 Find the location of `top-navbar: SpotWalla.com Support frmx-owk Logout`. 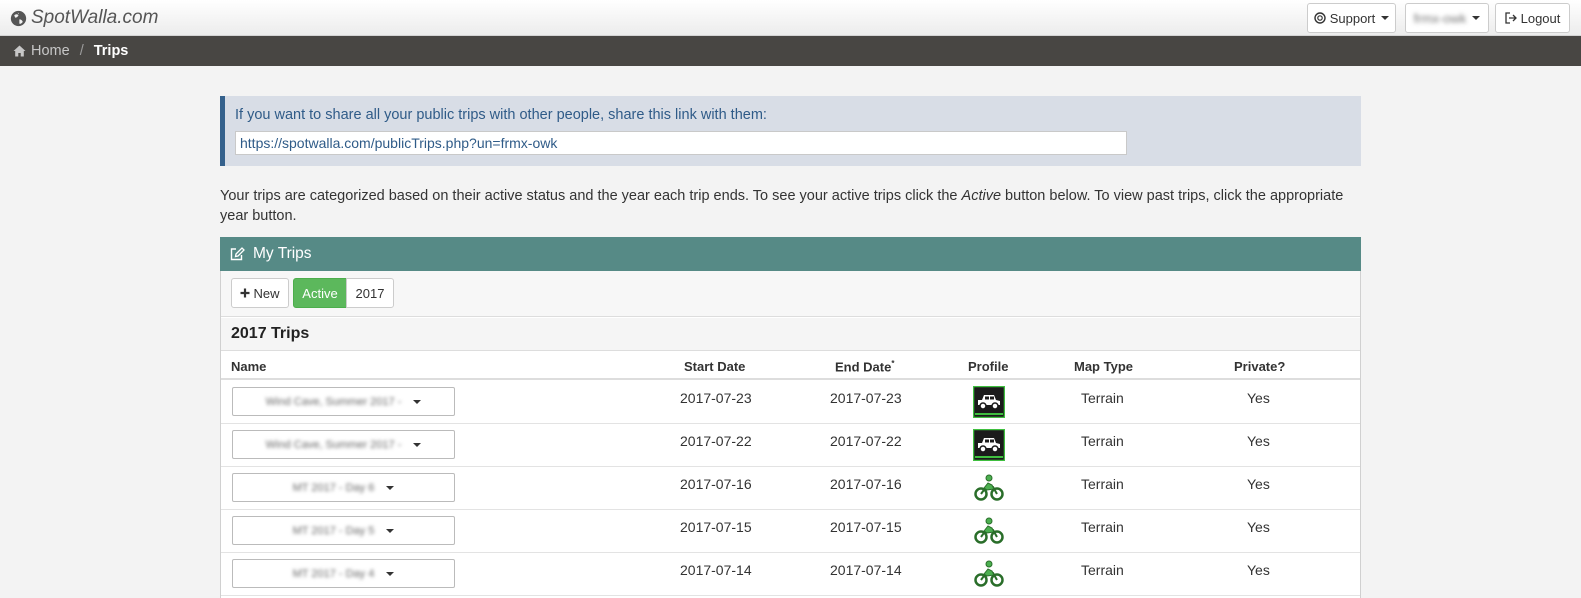

top-navbar: SpotWalla.com Support frmx-owk Logout is located at coordinates (790, 18).